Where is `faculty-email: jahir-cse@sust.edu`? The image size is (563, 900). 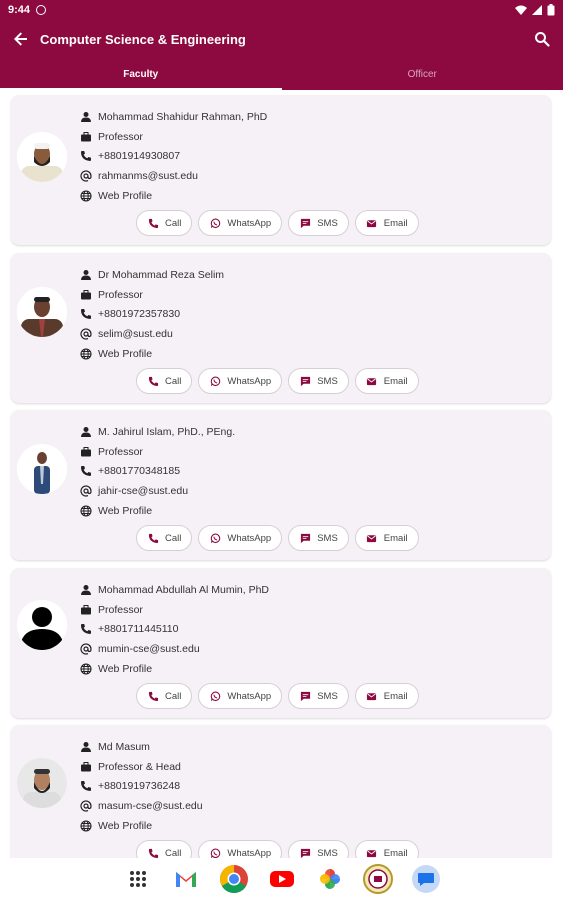 faculty-email: jahir-cse@sust.edu is located at coordinates (143, 491).